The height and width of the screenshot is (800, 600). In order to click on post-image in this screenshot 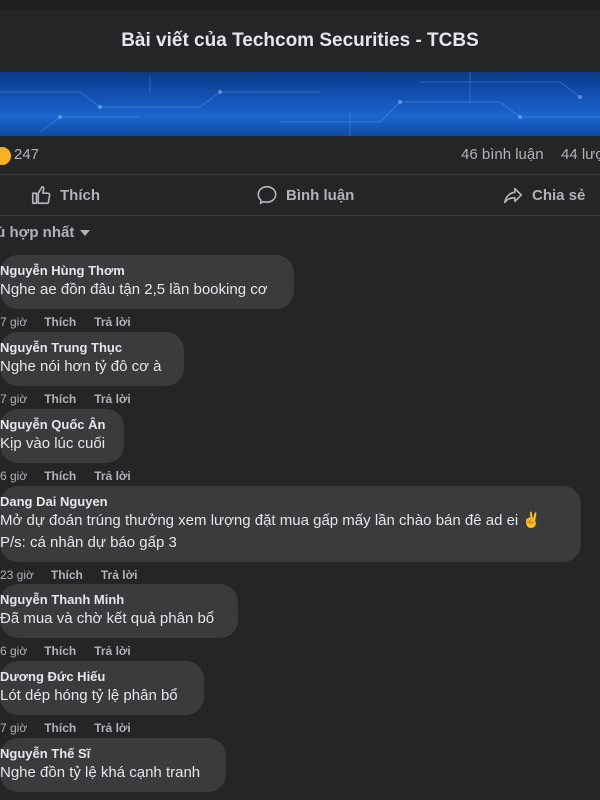, I will do `click(300, 104)`.